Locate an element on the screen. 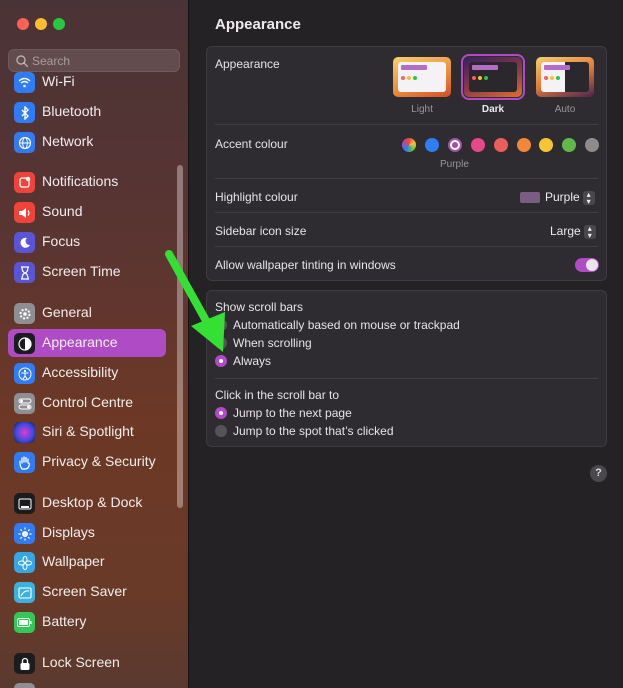  sidebar-item-lock-screen: Lock Screen is located at coordinates (87, 663).